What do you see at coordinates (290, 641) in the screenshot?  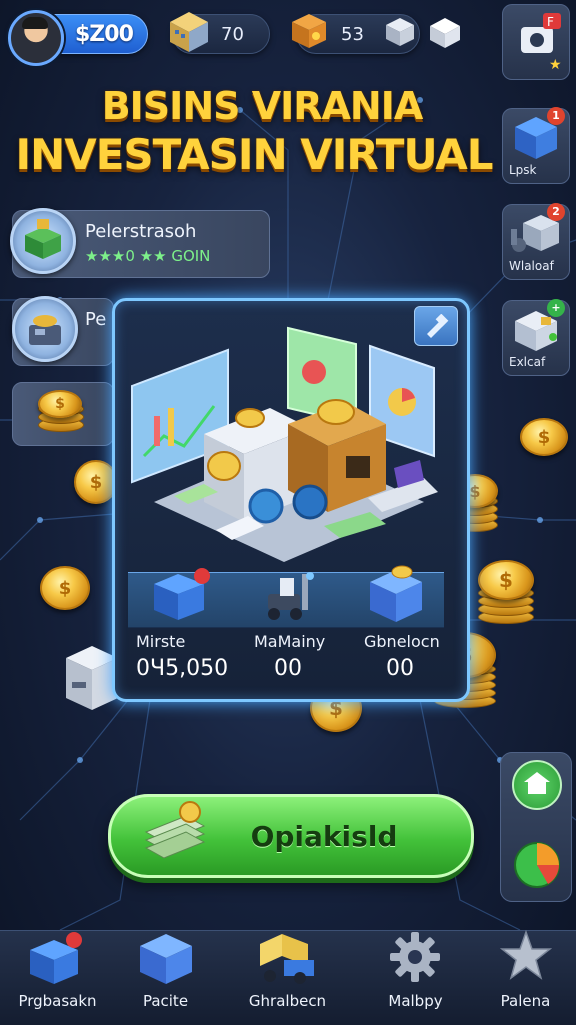 I see `stat-label-2: MaMainy` at bounding box center [290, 641].